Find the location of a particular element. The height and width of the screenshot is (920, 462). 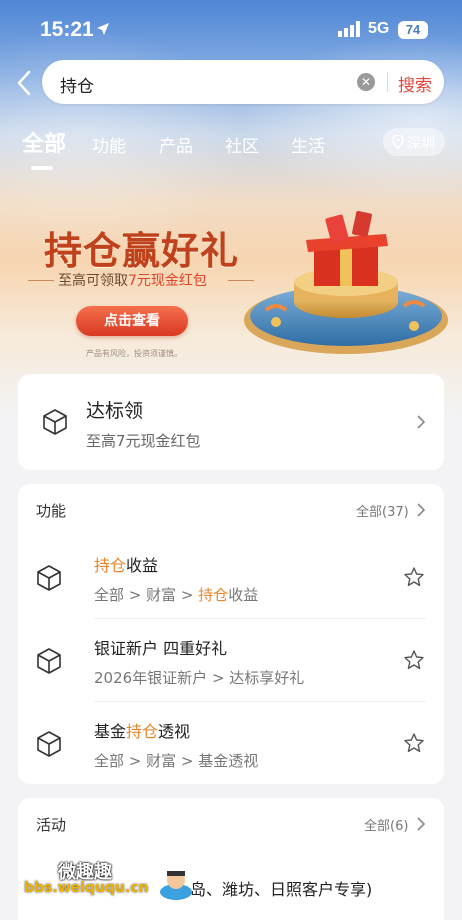

banner-risk-note: 产品有风险，投资须谨慎。 is located at coordinates (134, 353).